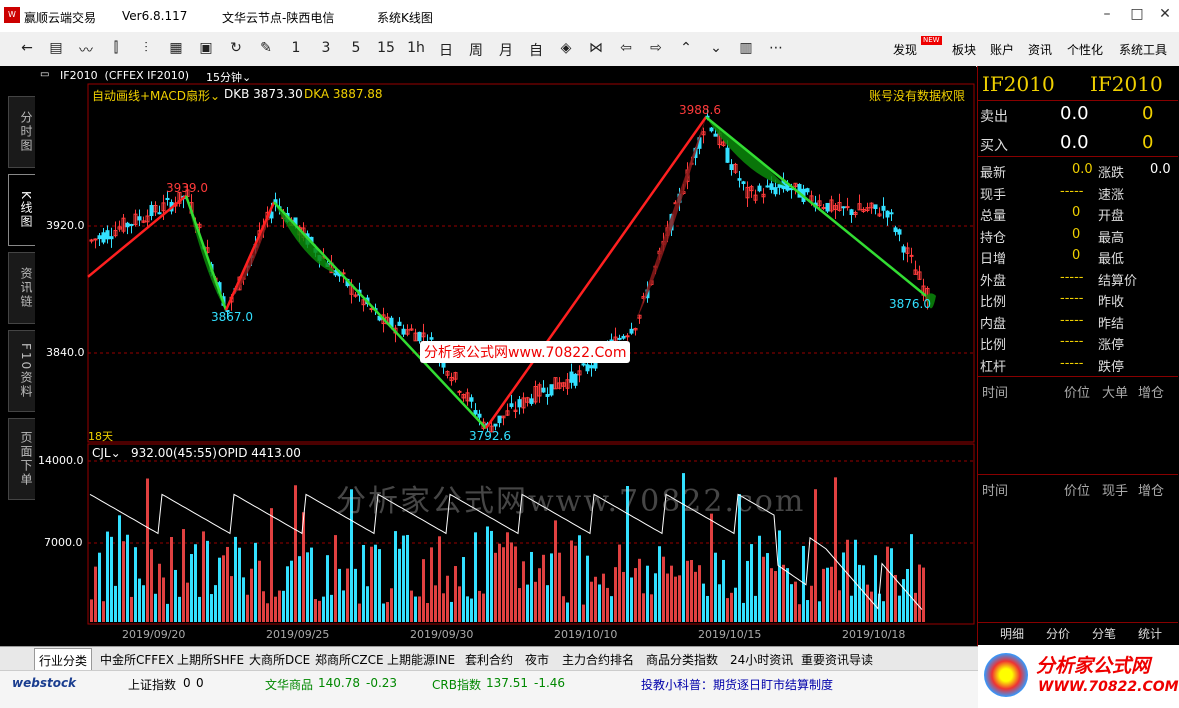 The width and height of the screenshot is (1179, 708). Describe the element at coordinates (1107, 16) in the screenshot. I see `minimize-icon: –` at that location.